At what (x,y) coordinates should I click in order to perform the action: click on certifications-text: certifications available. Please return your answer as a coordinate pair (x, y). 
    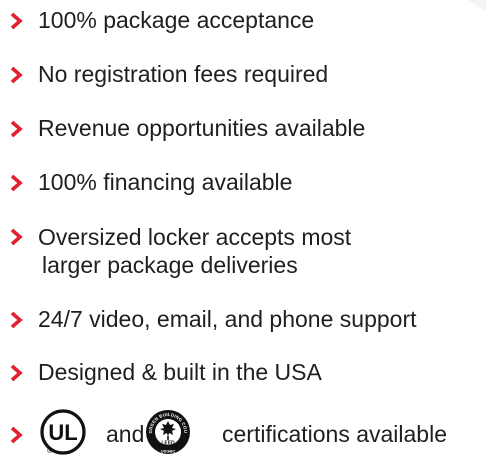
    Looking at the image, I should click on (335, 434).